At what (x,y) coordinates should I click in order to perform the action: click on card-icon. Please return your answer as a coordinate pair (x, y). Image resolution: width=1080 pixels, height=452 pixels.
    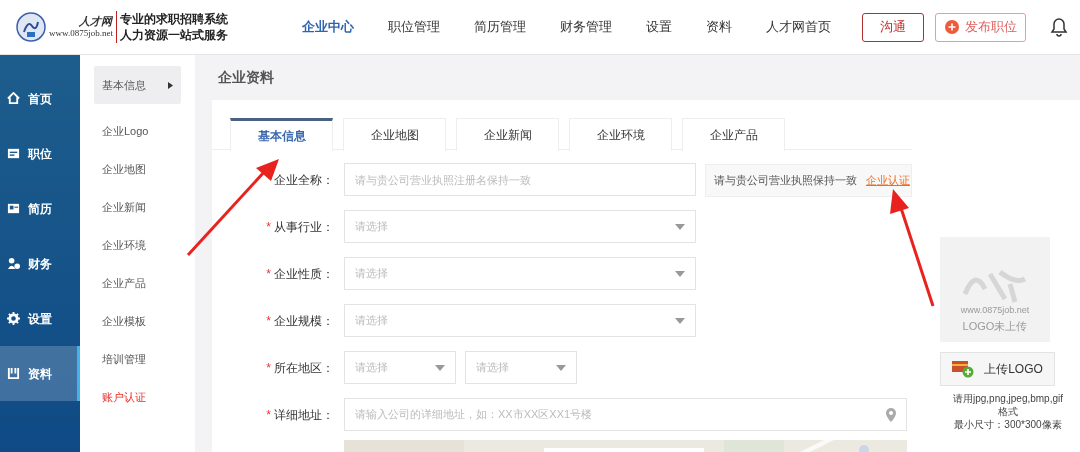
    Looking at the image, I should click on (13, 153).